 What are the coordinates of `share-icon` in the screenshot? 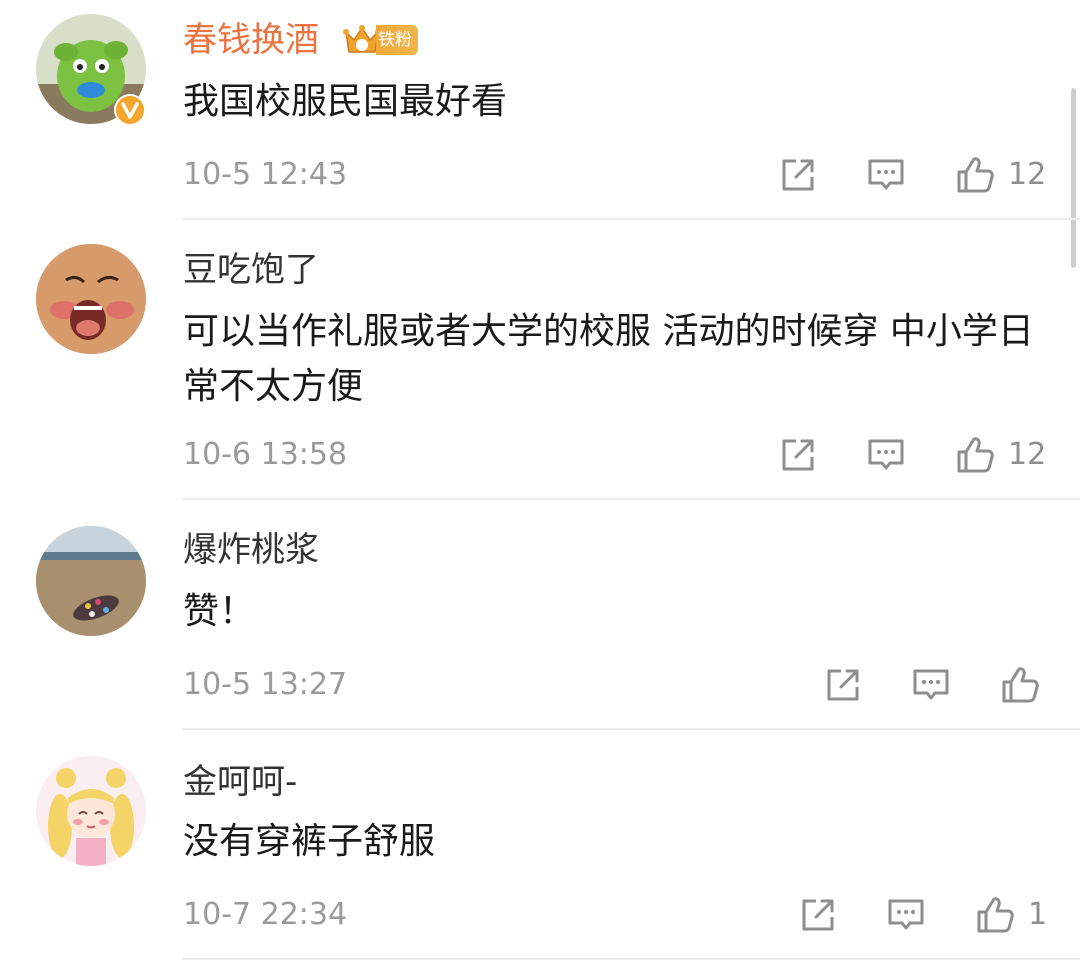 It's located at (818, 915).